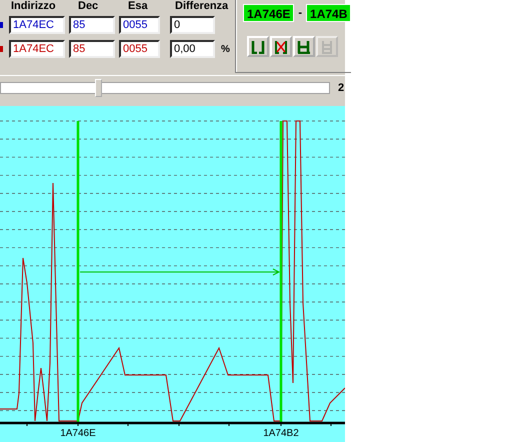 The height and width of the screenshot is (442, 512). What do you see at coordinates (78, 433) in the screenshot?
I see `axis-label: 1A746E` at bounding box center [78, 433].